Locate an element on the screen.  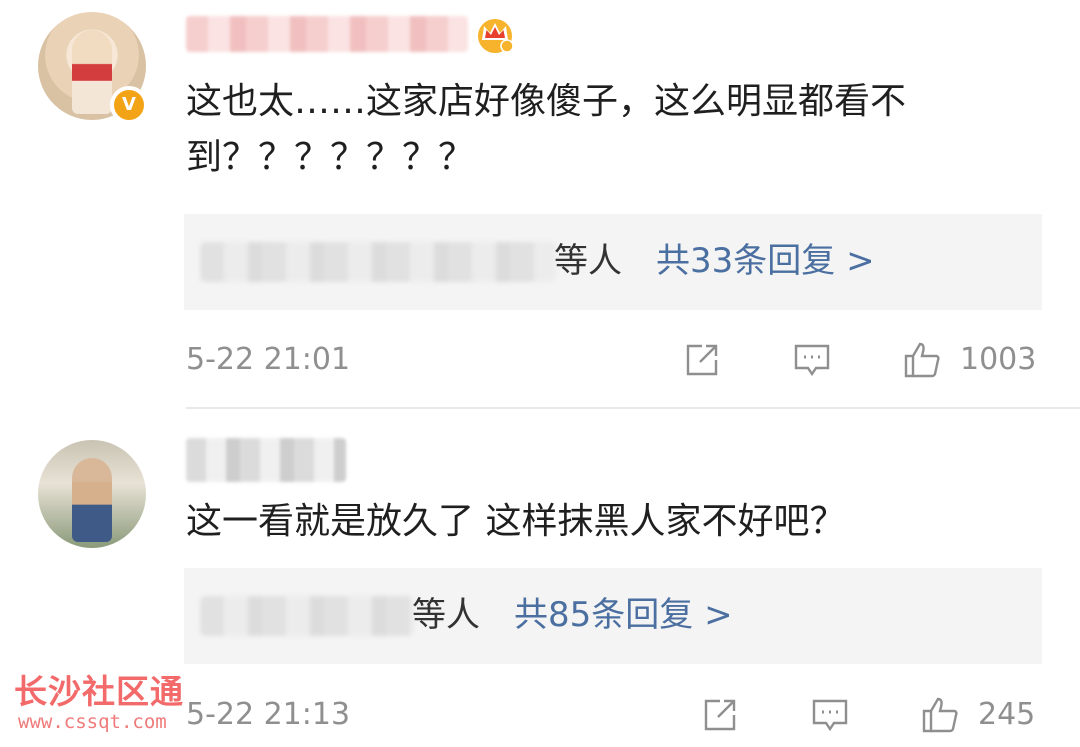
divider is located at coordinates (633, 408).